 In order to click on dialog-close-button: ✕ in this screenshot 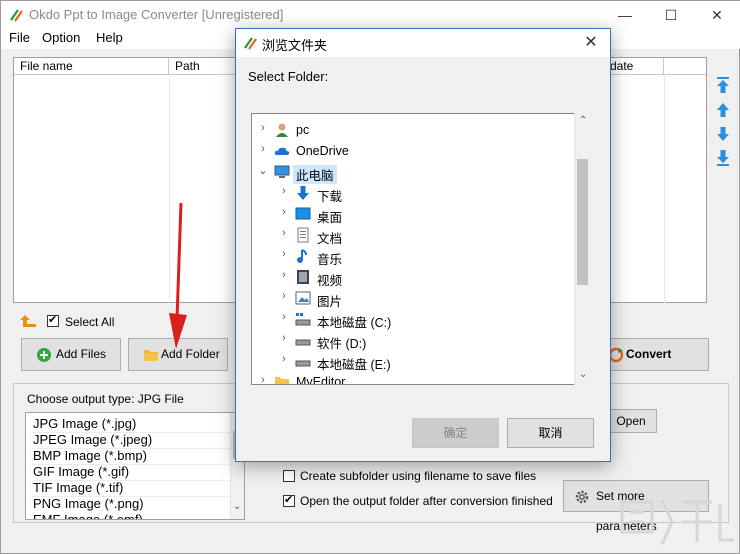, I will do `click(591, 43)`.